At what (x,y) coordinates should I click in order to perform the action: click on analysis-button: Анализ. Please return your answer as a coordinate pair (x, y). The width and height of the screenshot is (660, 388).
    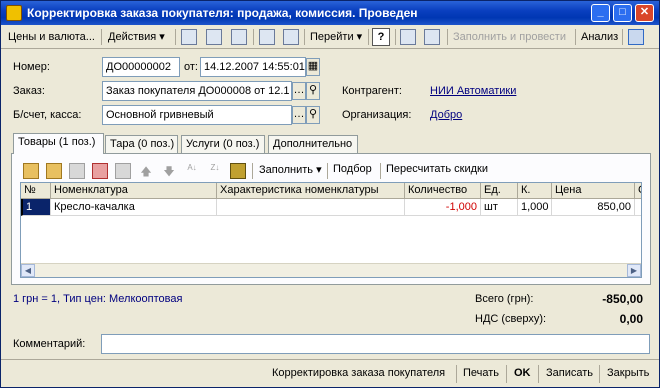
    Looking at the image, I should click on (599, 37).